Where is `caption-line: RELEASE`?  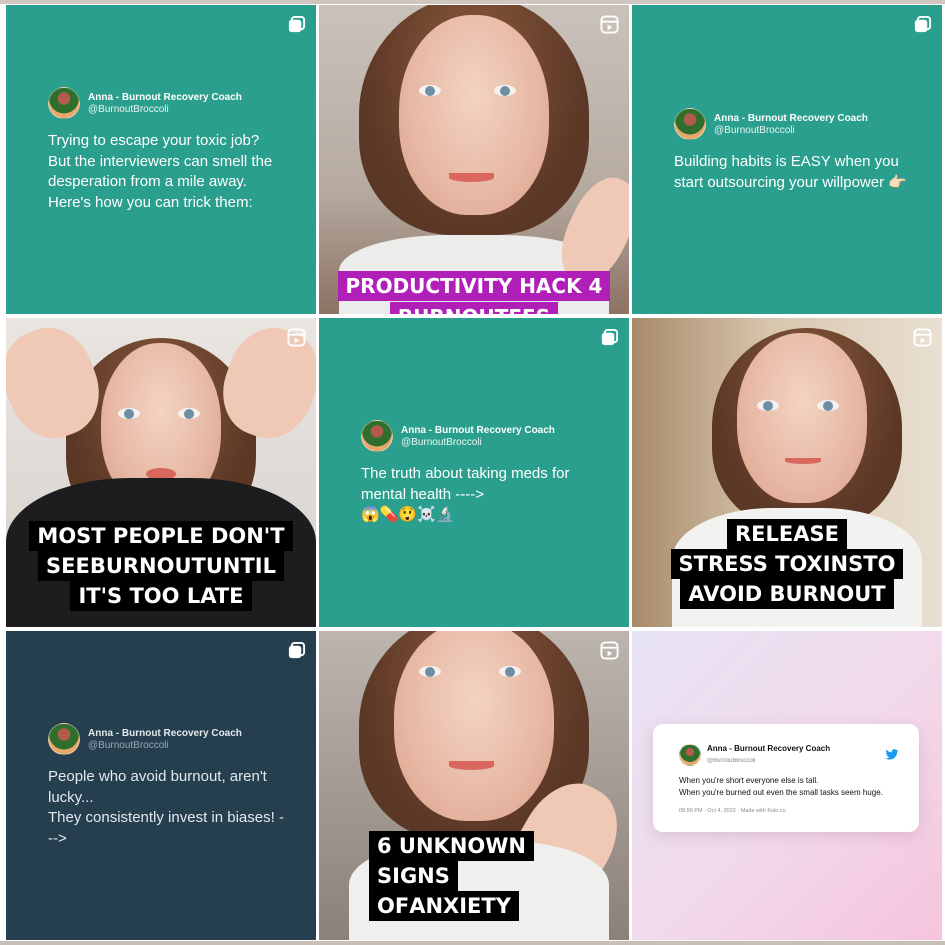
caption-line: RELEASE is located at coordinates (787, 534).